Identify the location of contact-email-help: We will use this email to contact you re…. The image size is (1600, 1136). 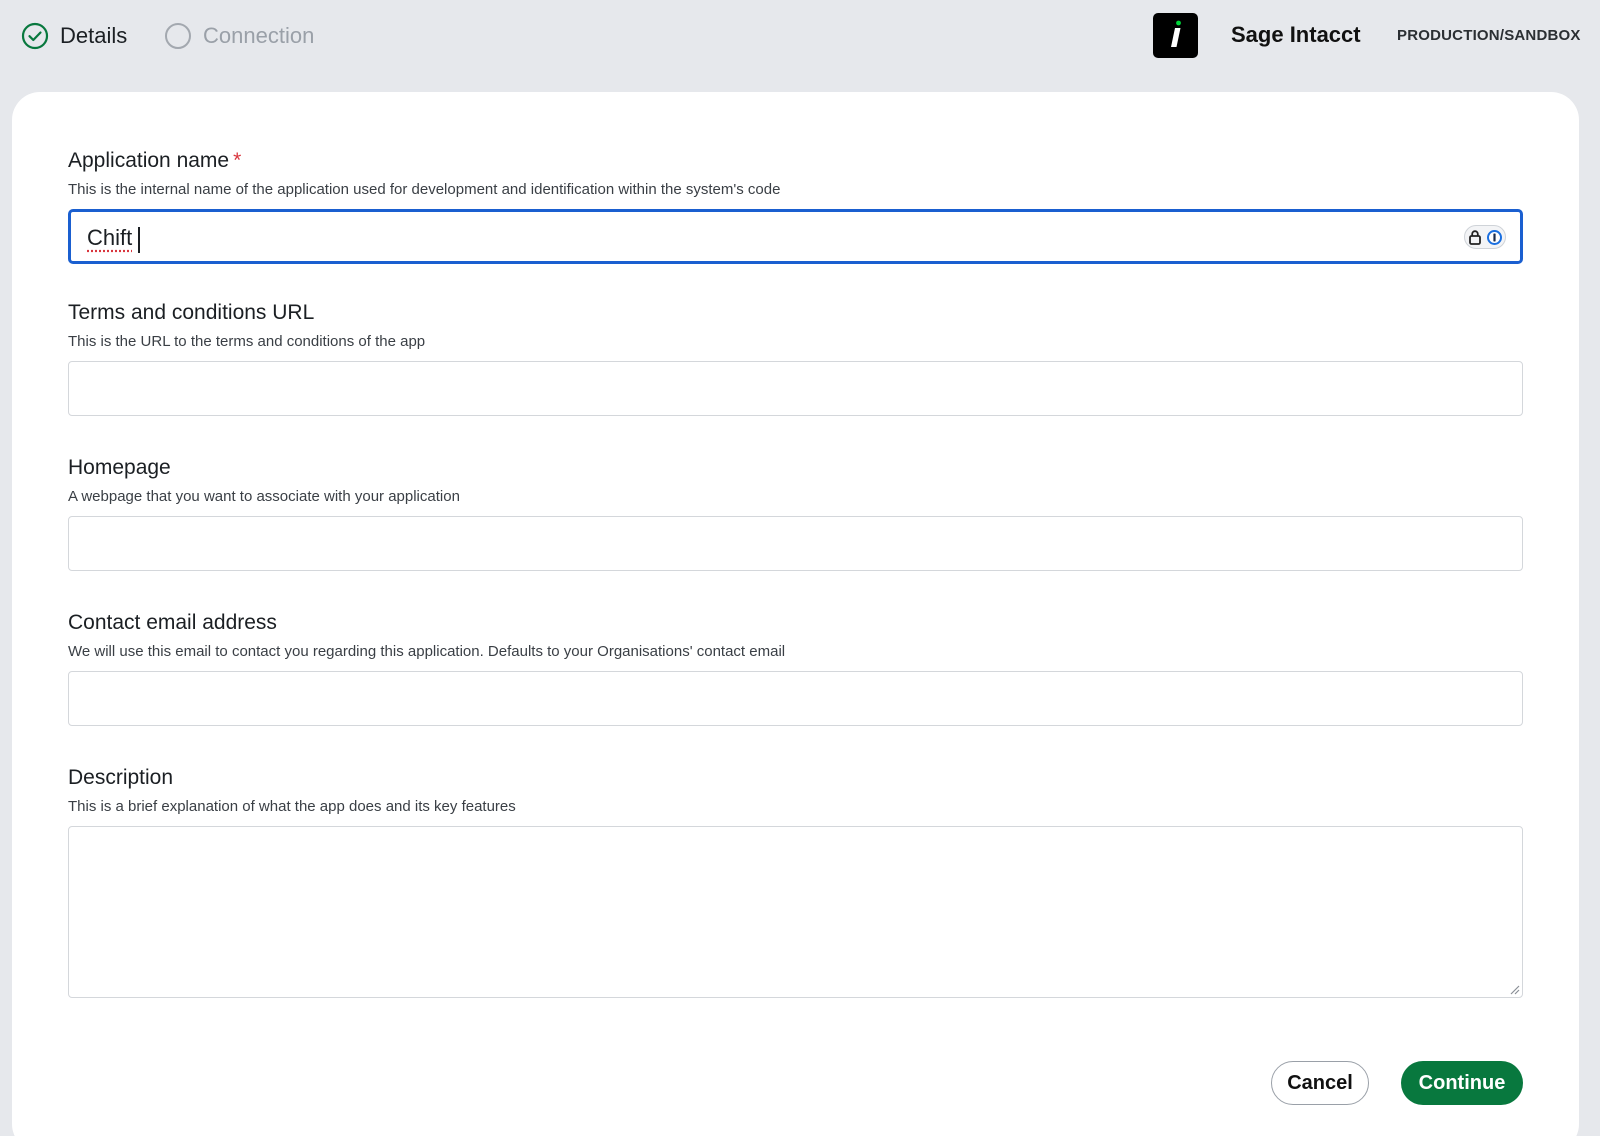
(427, 651).